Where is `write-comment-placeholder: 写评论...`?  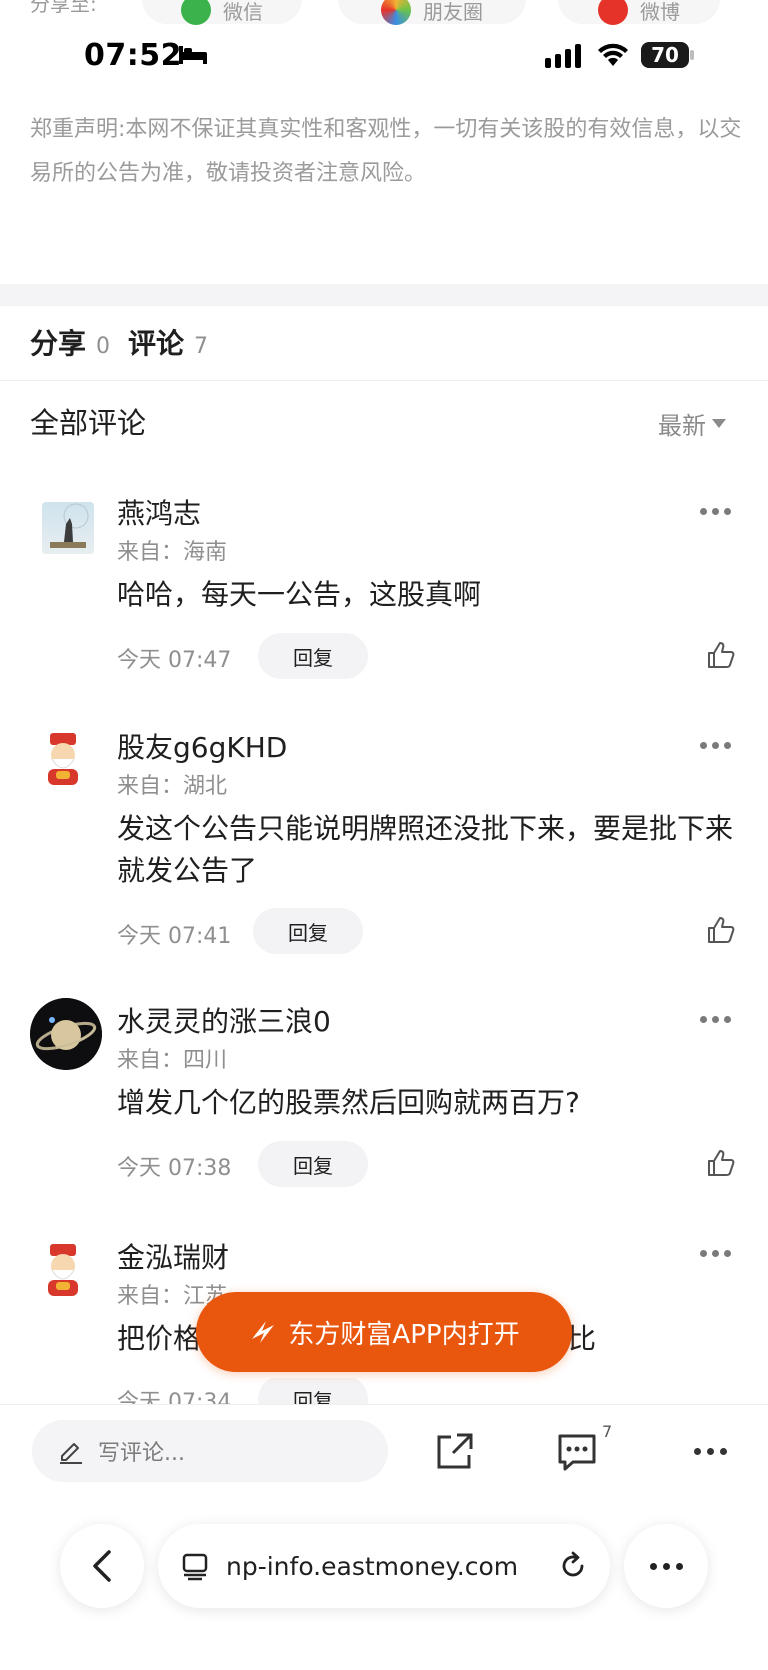 write-comment-placeholder: 写评论... is located at coordinates (141, 1453).